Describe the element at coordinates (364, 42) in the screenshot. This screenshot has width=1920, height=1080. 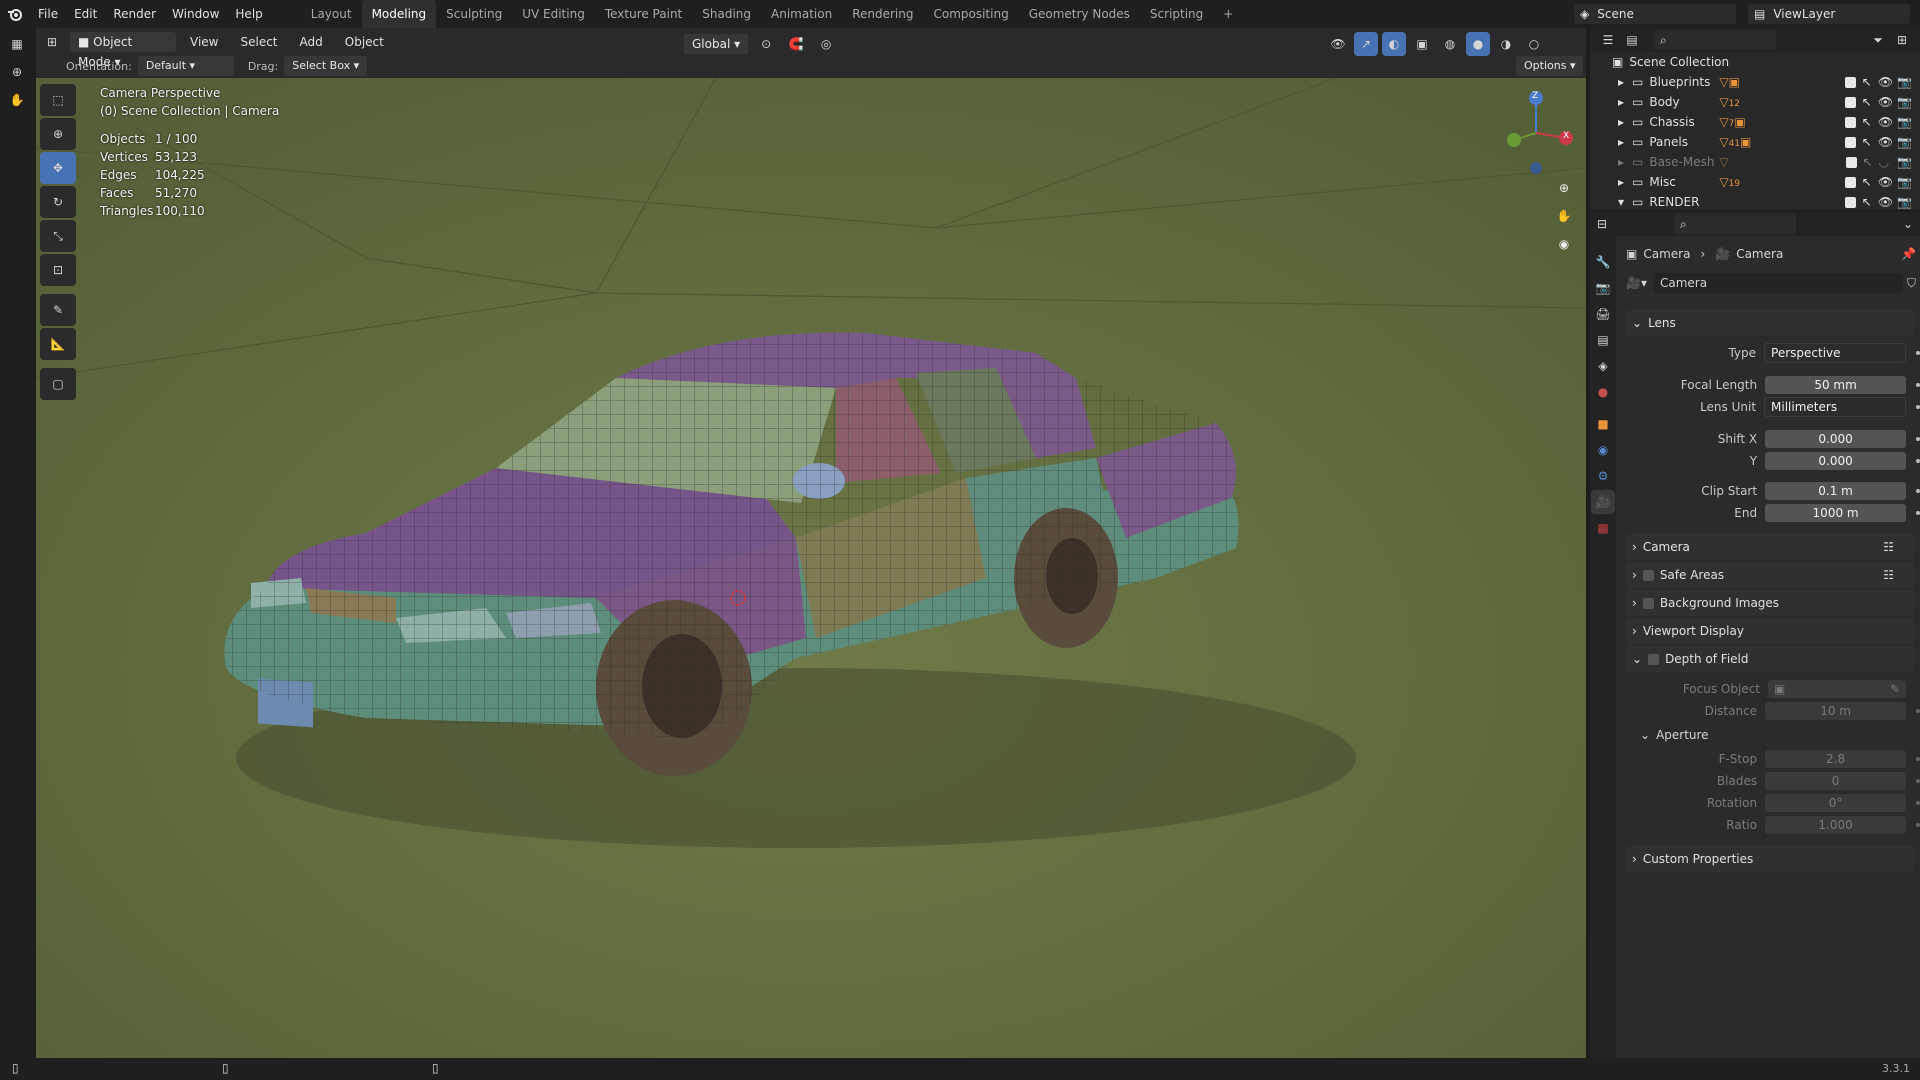
I see `menu-object: Object` at that location.